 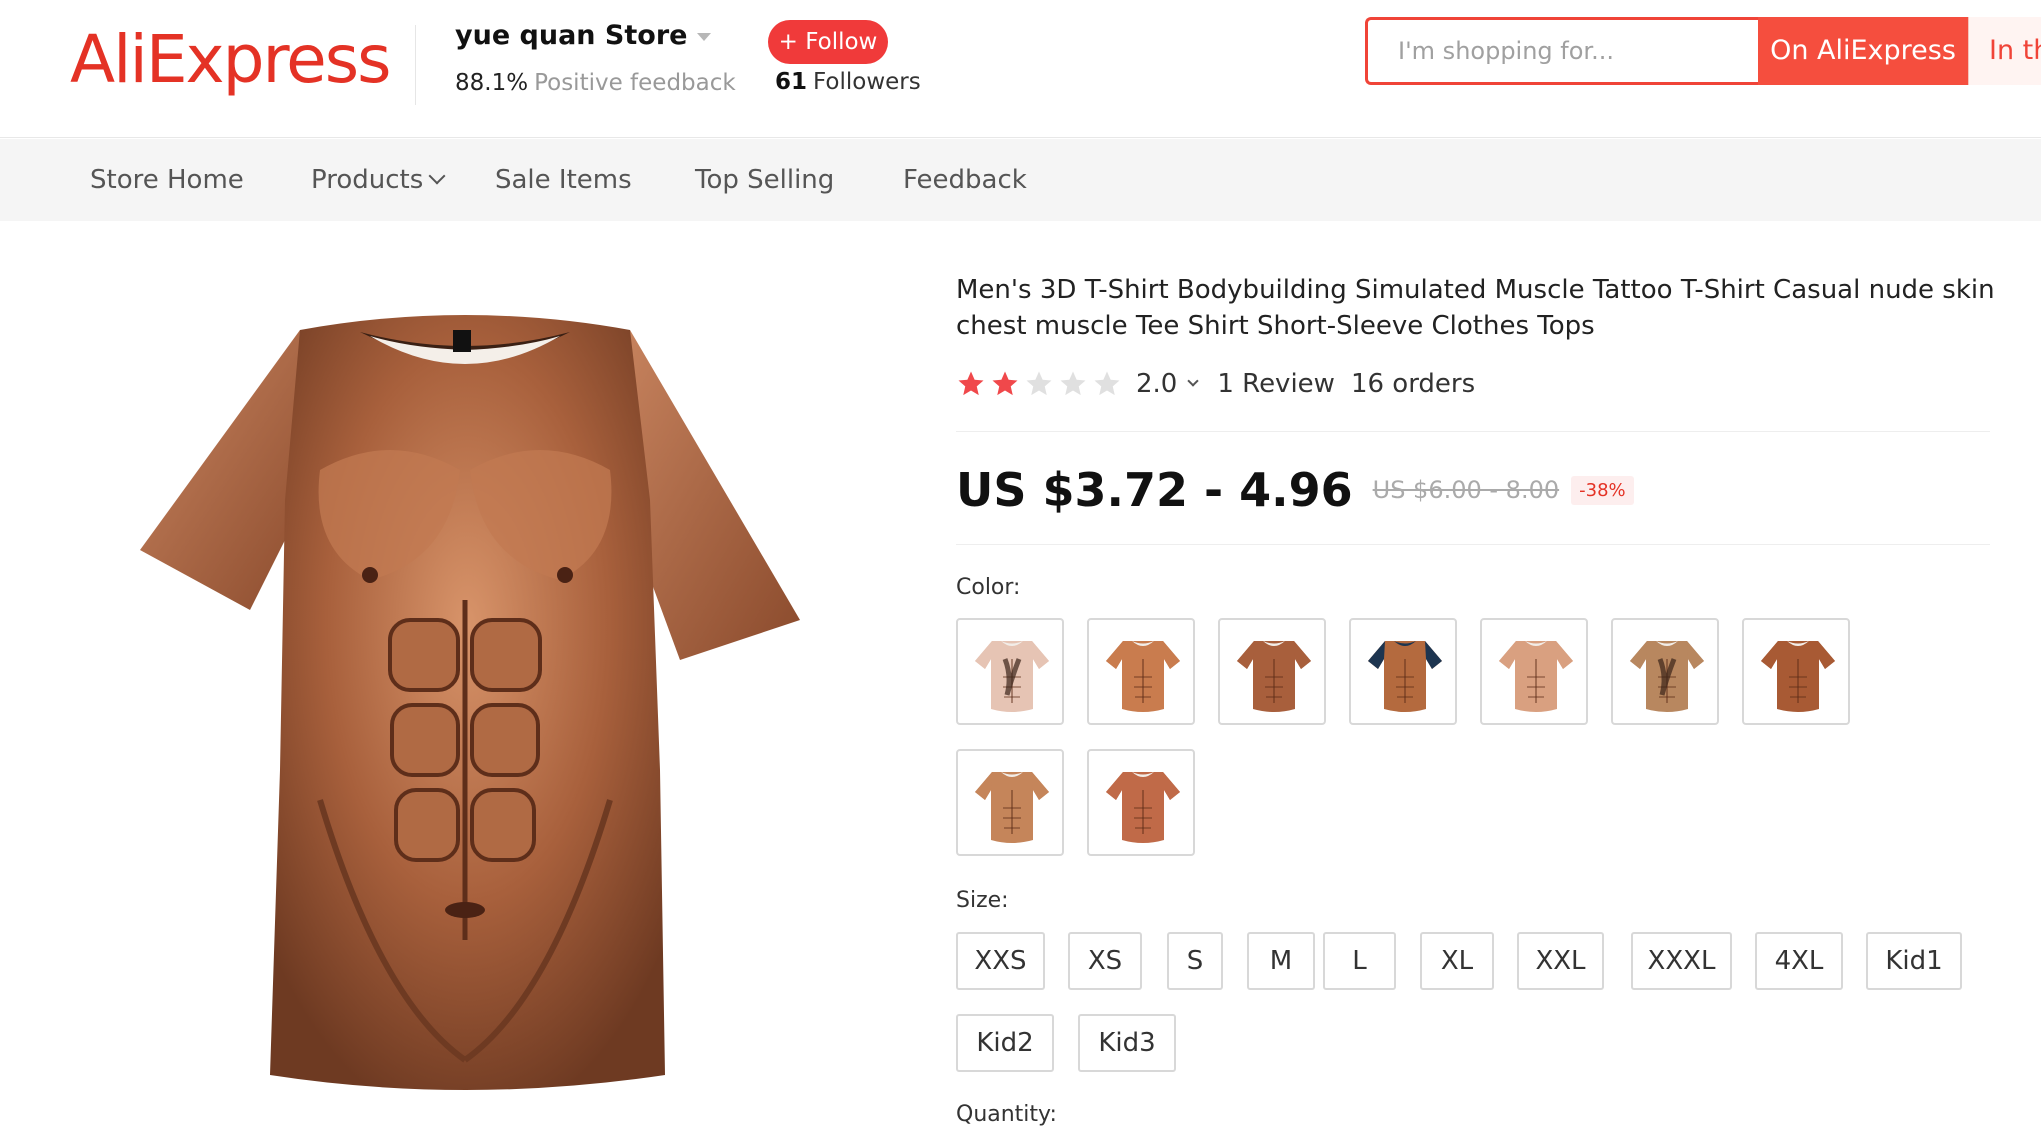 I want to click on reviews-link: 1 Review, so click(x=1276, y=384).